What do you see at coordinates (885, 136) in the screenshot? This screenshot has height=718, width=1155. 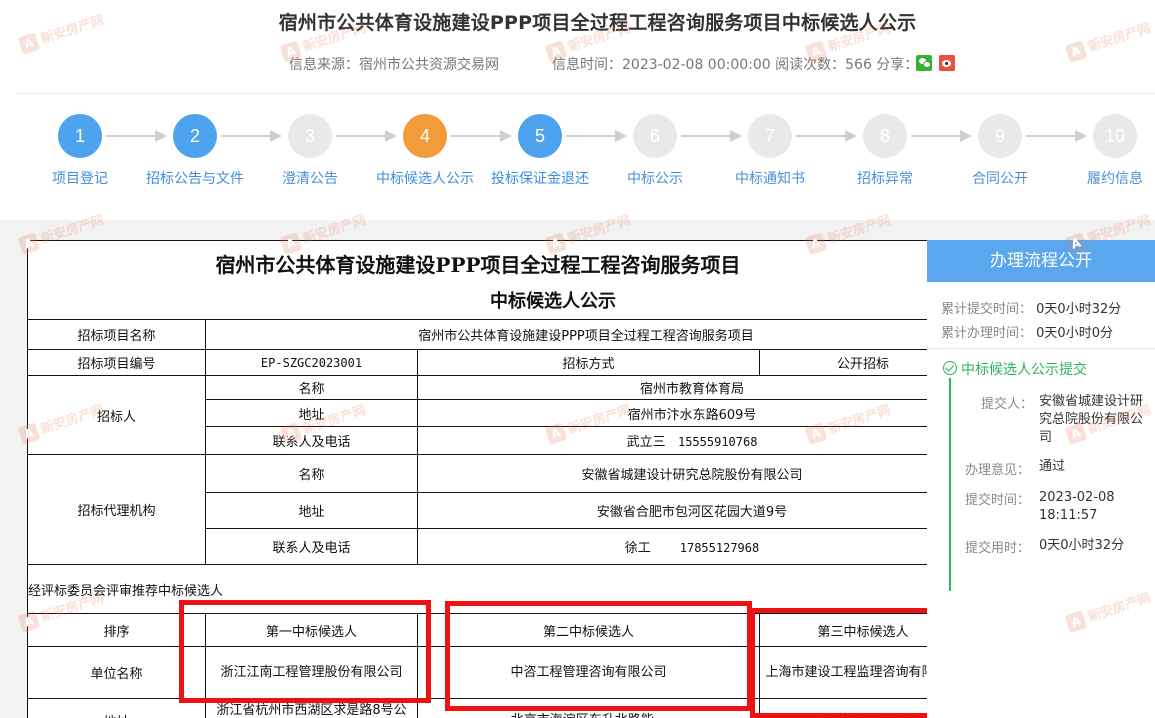 I see `step-8-circle: 8` at bounding box center [885, 136].